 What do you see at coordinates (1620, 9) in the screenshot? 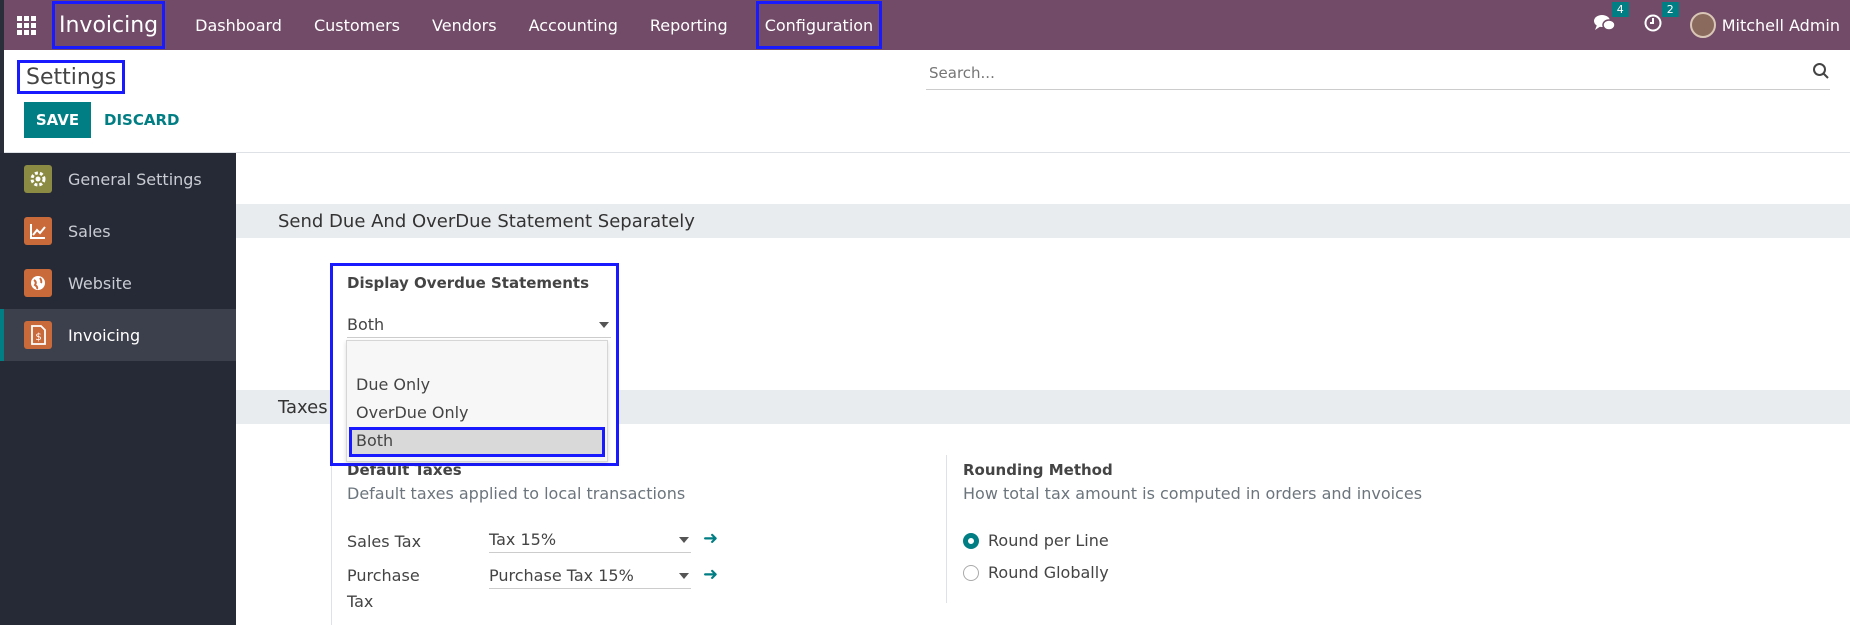
I see `messages-badge: 4` at bounding box center [1620, 9].